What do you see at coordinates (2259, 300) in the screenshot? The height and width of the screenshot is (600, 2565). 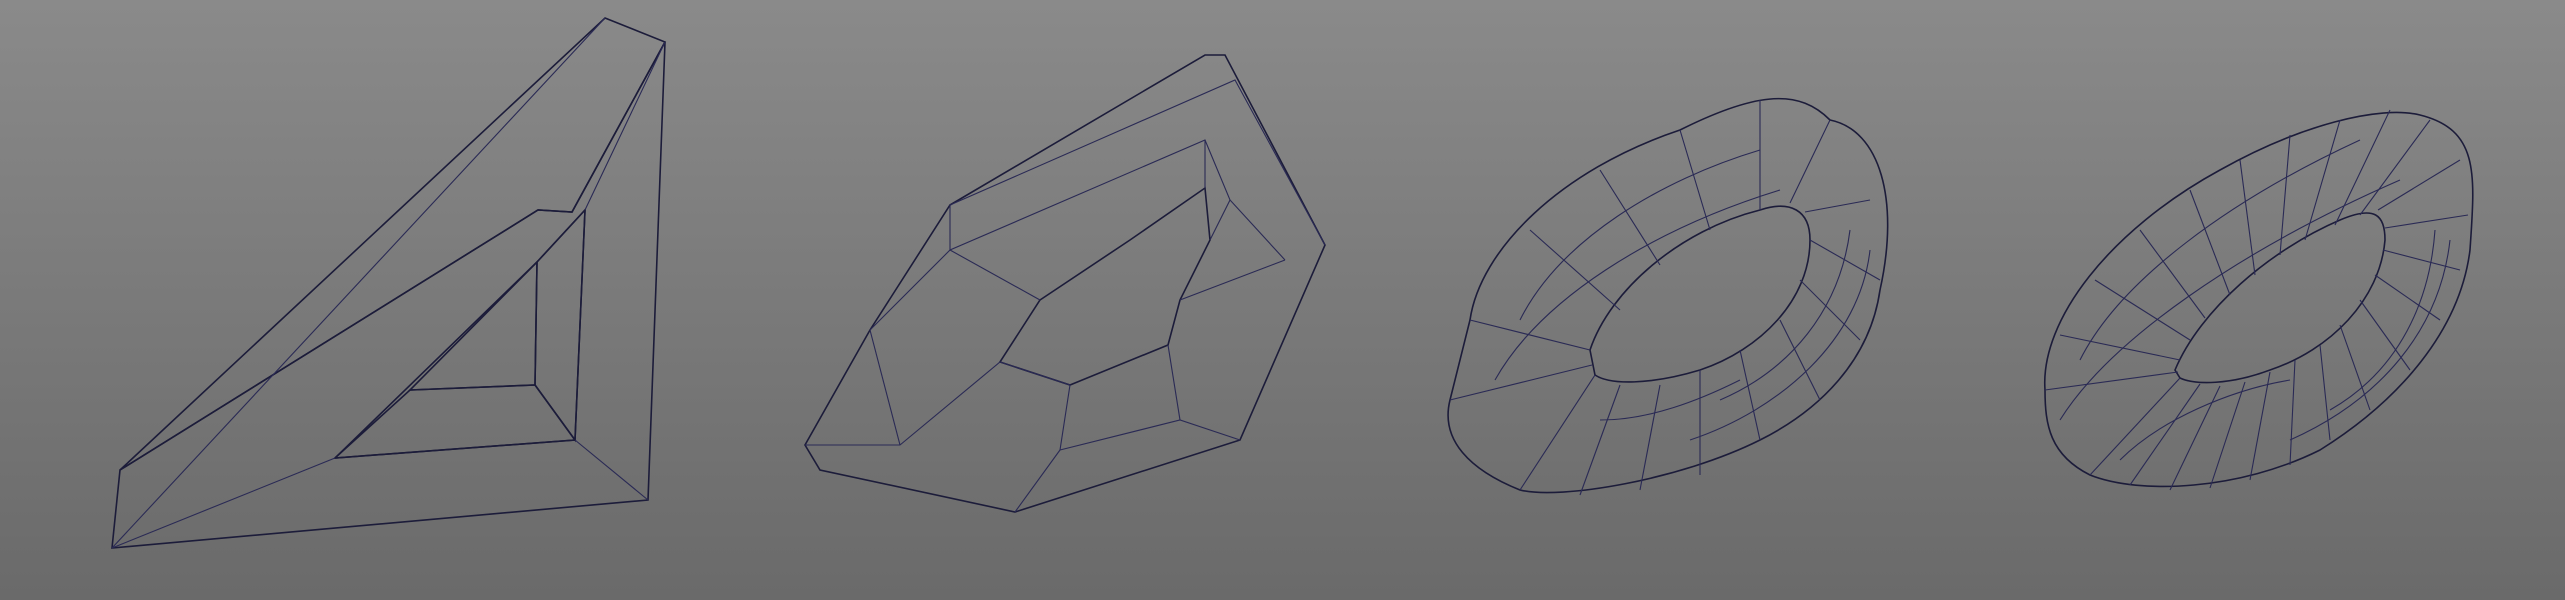 I see `torus-subdiv-3-model` at bounding box center [2259, 300].